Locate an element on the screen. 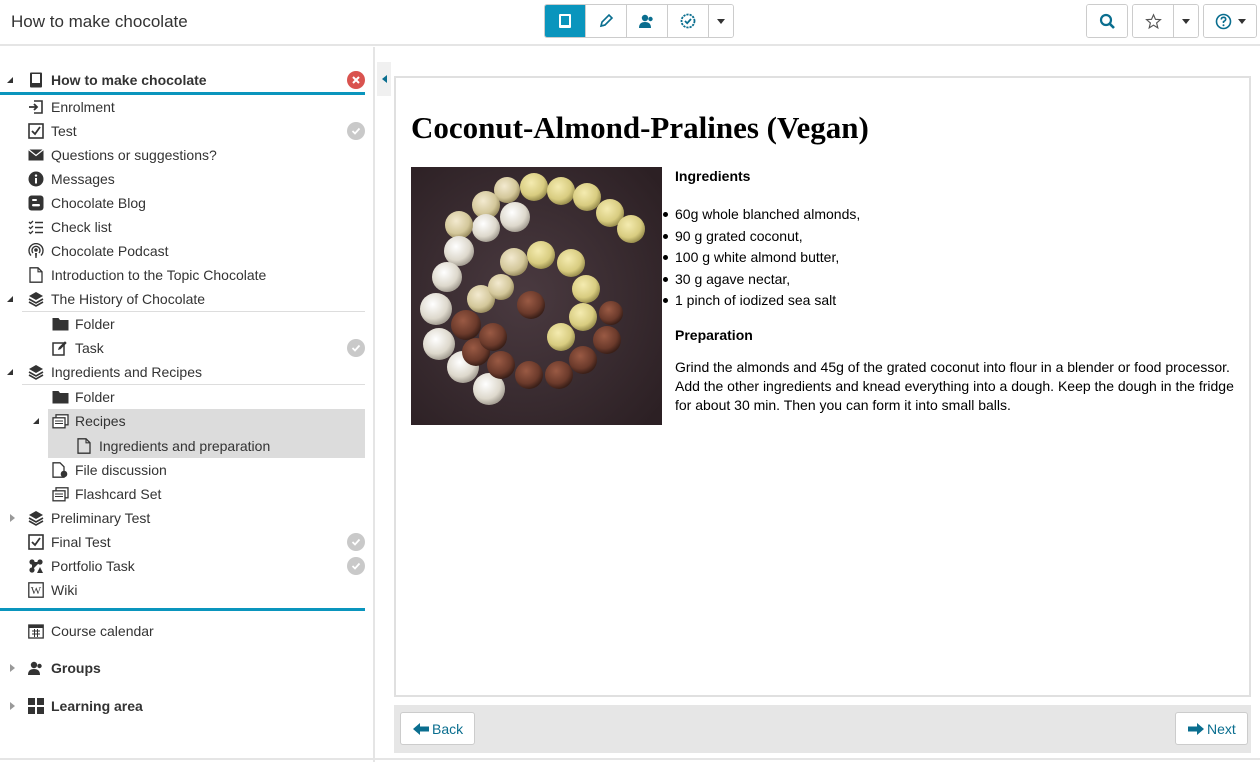 The width and height of the screenshot is (1260, 762). wiki-icon: W is located at coordinates (36, 590).